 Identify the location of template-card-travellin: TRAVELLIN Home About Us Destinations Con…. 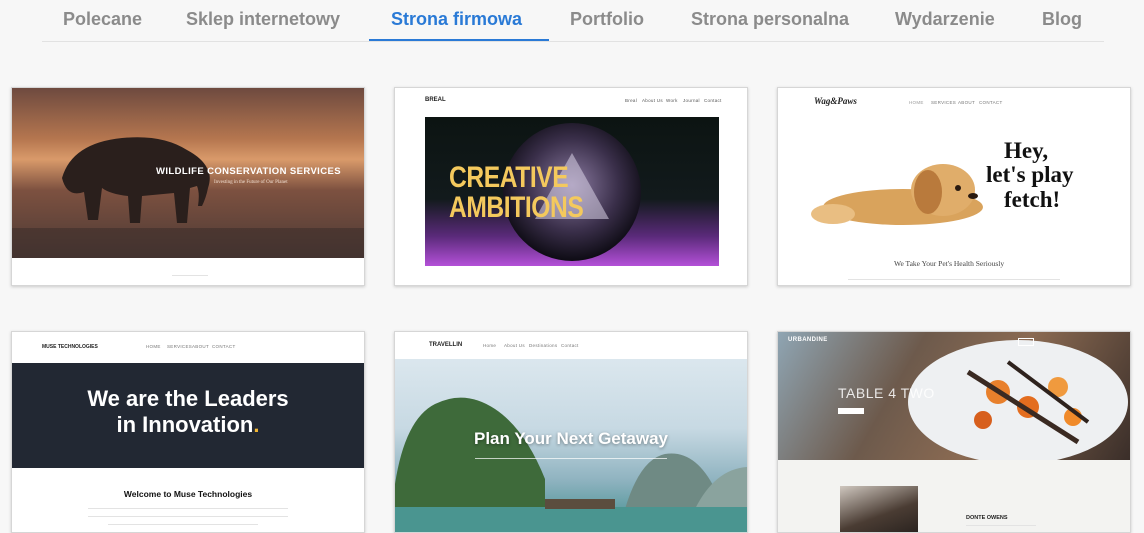
(571, 432).